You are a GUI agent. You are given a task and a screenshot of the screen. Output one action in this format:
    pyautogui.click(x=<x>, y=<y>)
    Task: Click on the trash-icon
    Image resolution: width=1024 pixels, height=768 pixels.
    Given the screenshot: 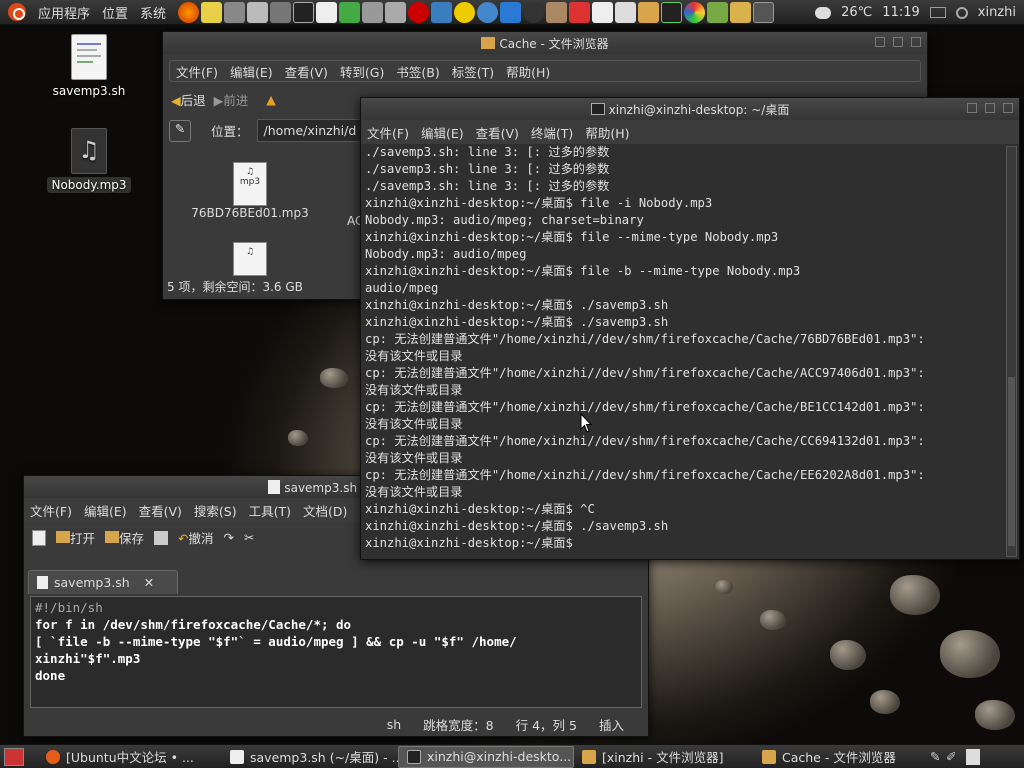 What is the action you would take?
    pyautogui.click(x=973, y=756)
    